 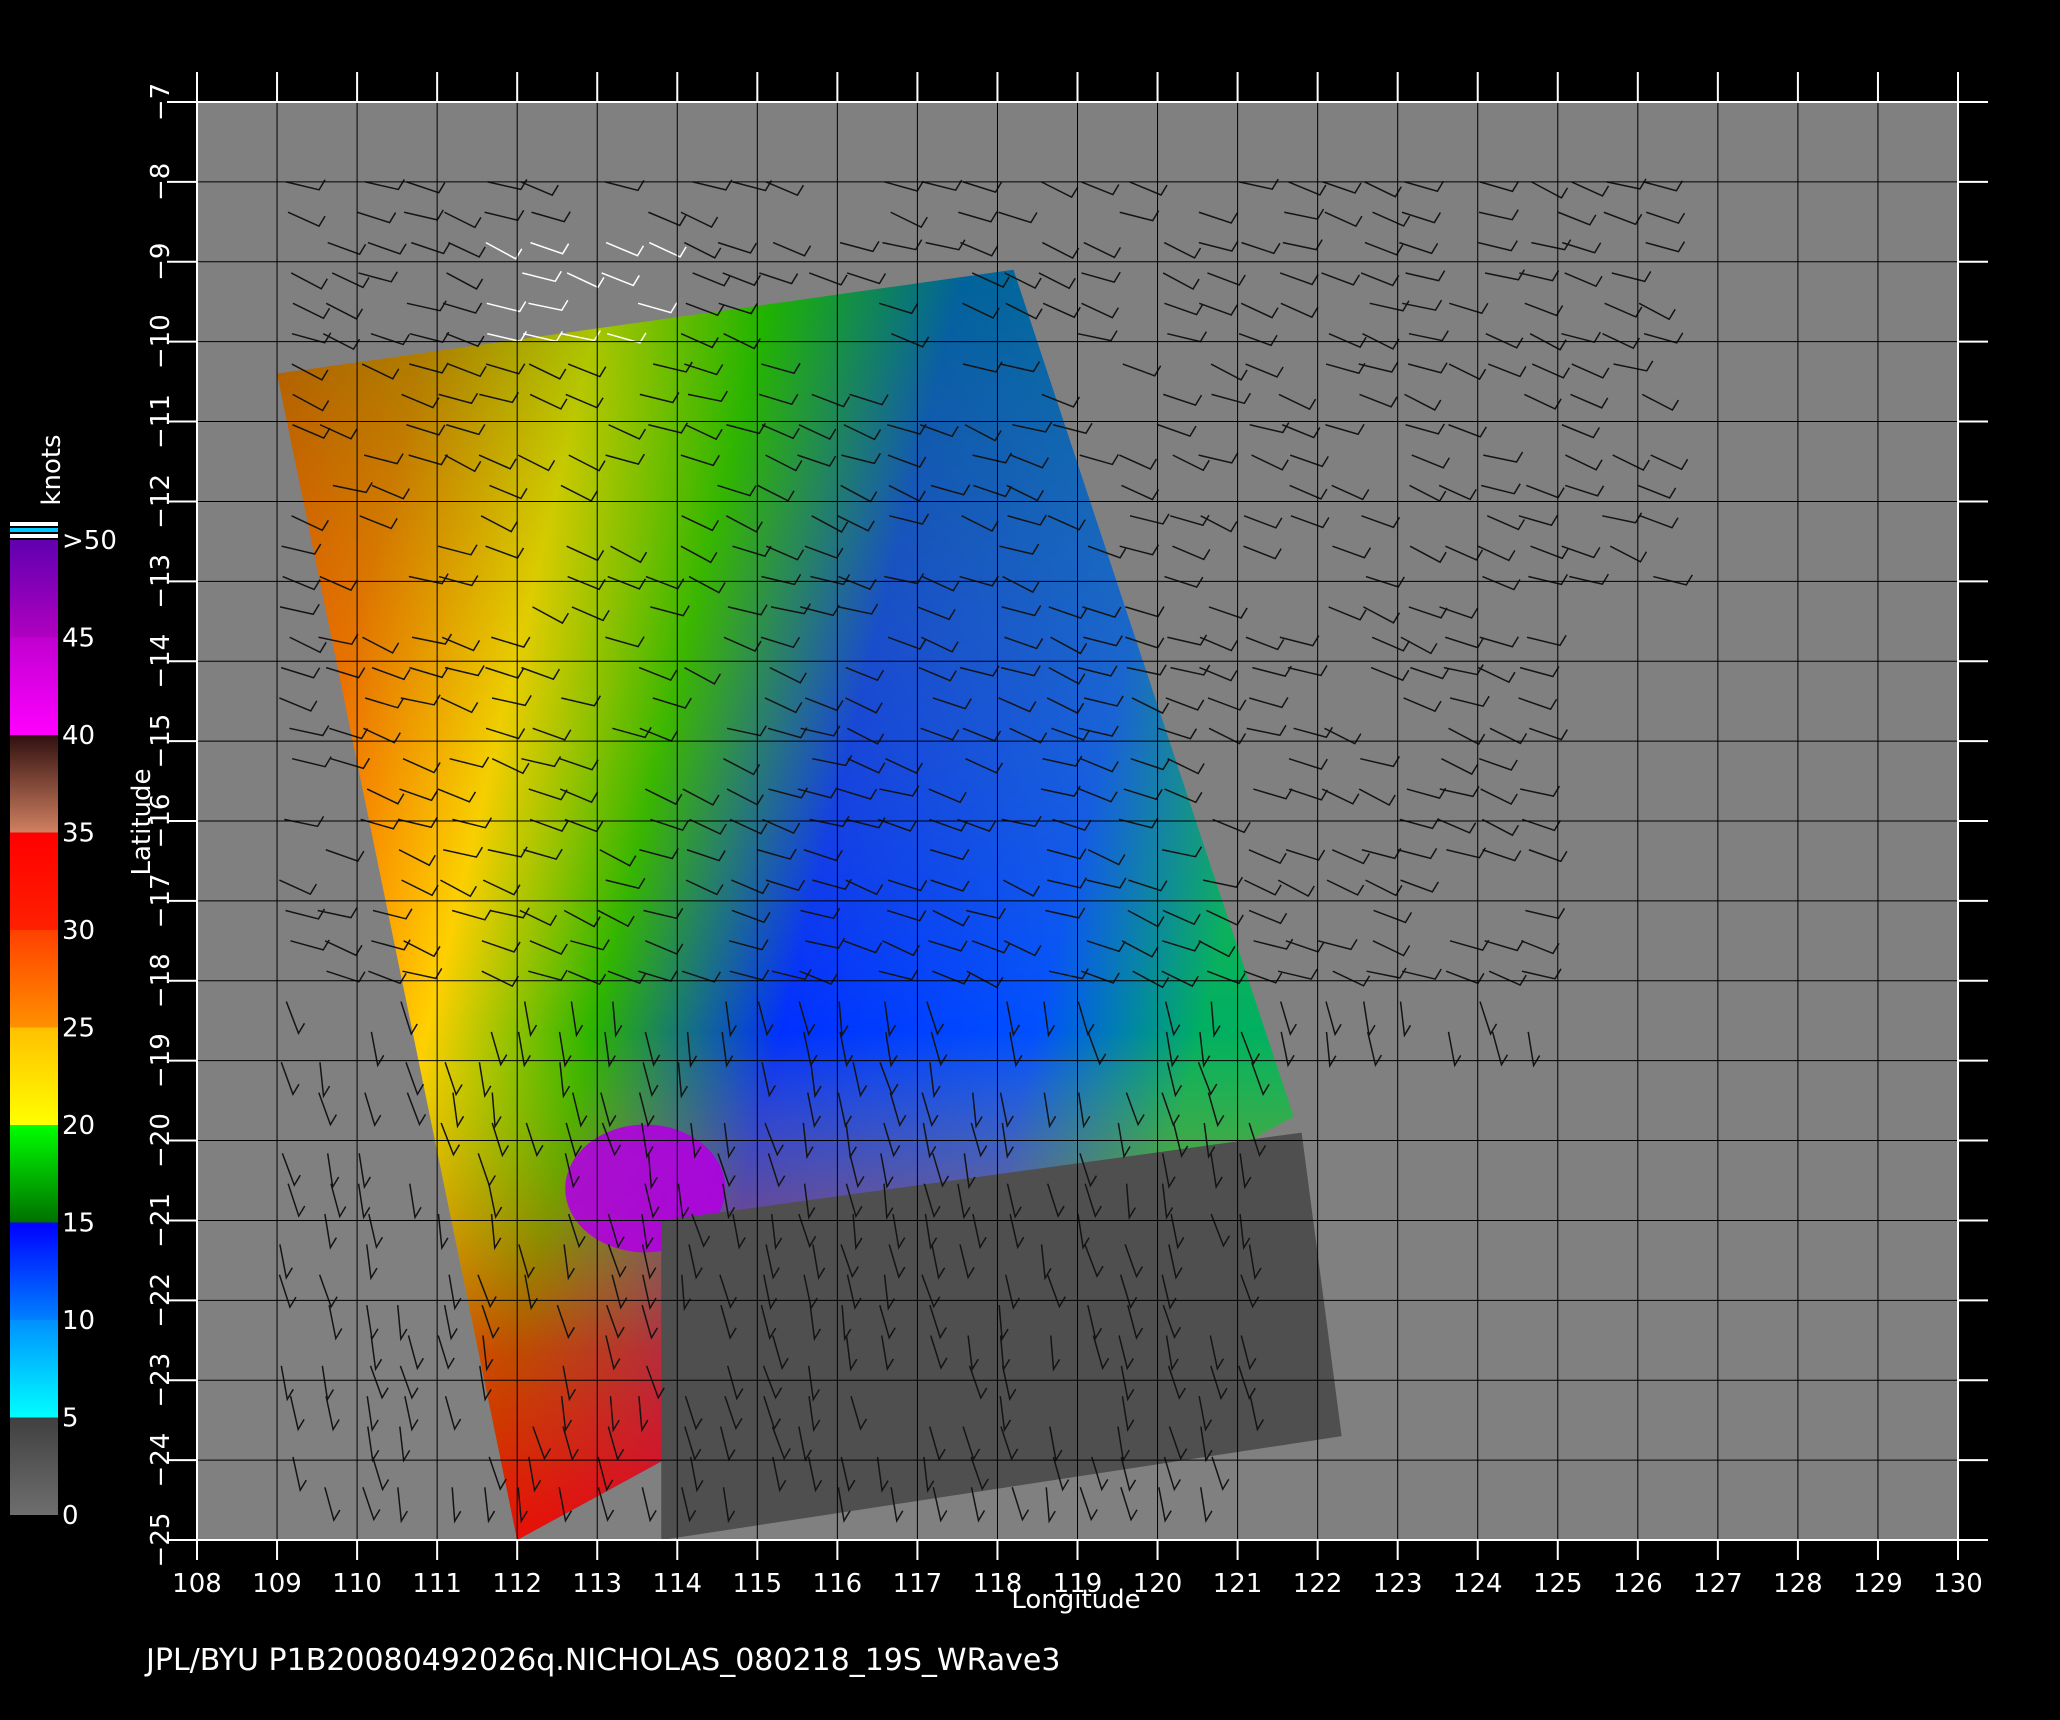 I want to click on x-tick-label: 121, so click(x=1238, y=1584).